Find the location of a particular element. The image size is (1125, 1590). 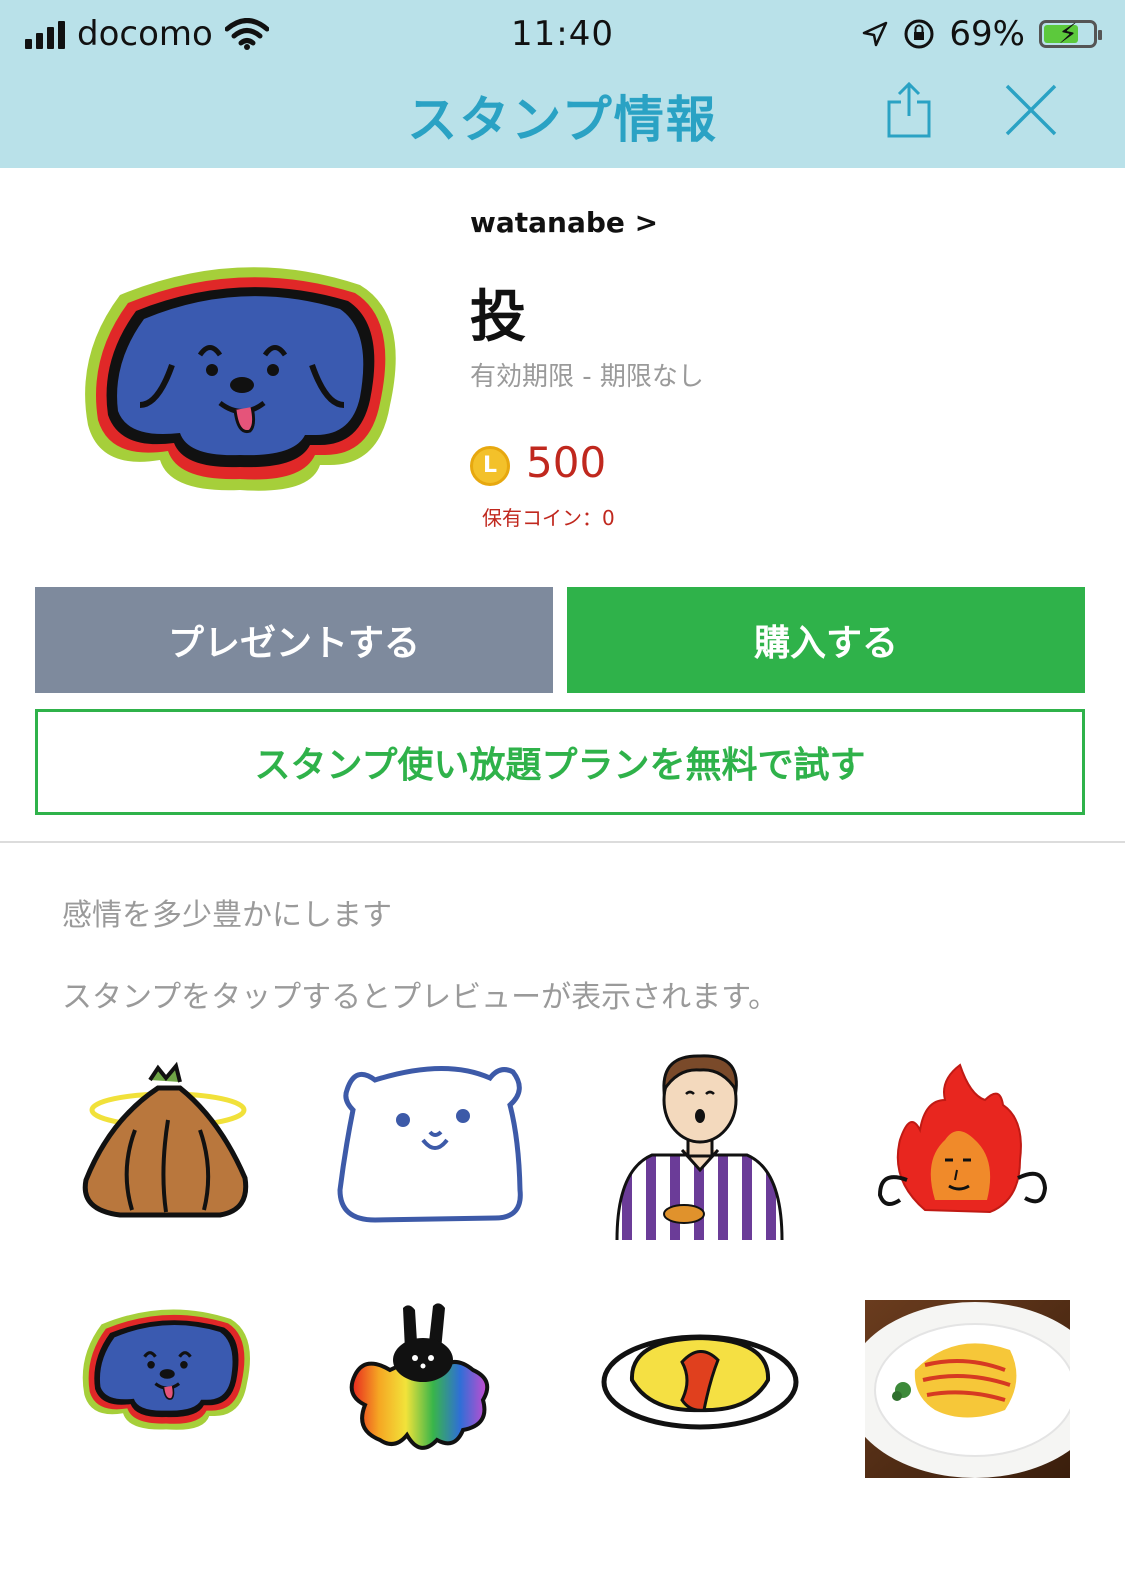

share-icon is located at coordinates (909, 110).